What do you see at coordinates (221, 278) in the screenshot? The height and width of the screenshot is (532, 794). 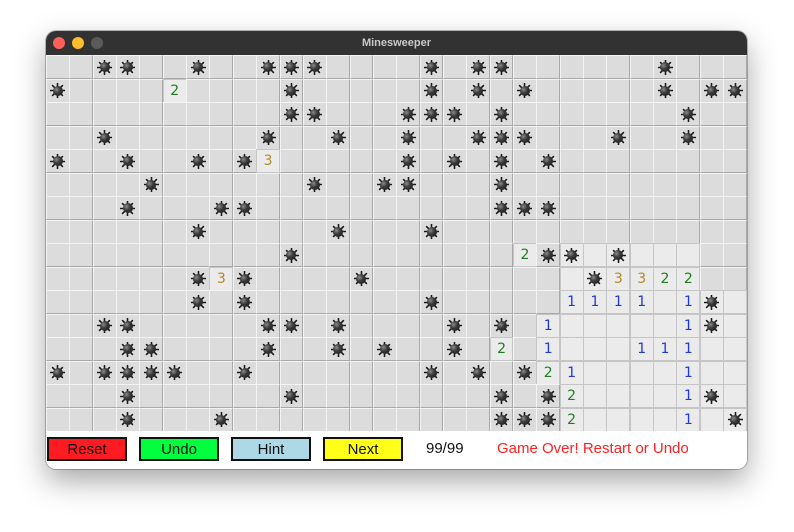 I see `grid-cell: 3` at bounding box center [221, 278].